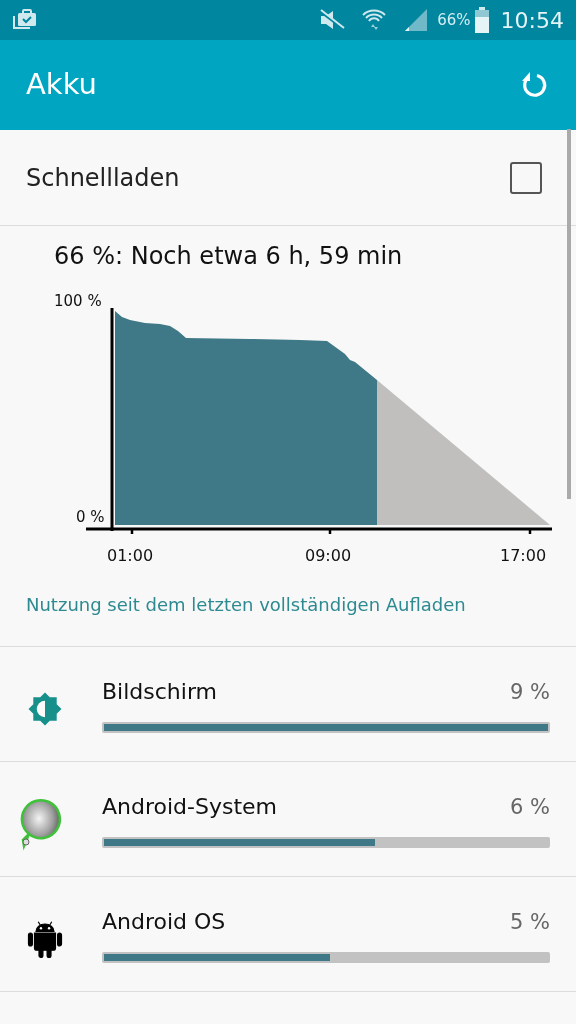  I want to click on fast-charge-checkbox, so click(526, 177).